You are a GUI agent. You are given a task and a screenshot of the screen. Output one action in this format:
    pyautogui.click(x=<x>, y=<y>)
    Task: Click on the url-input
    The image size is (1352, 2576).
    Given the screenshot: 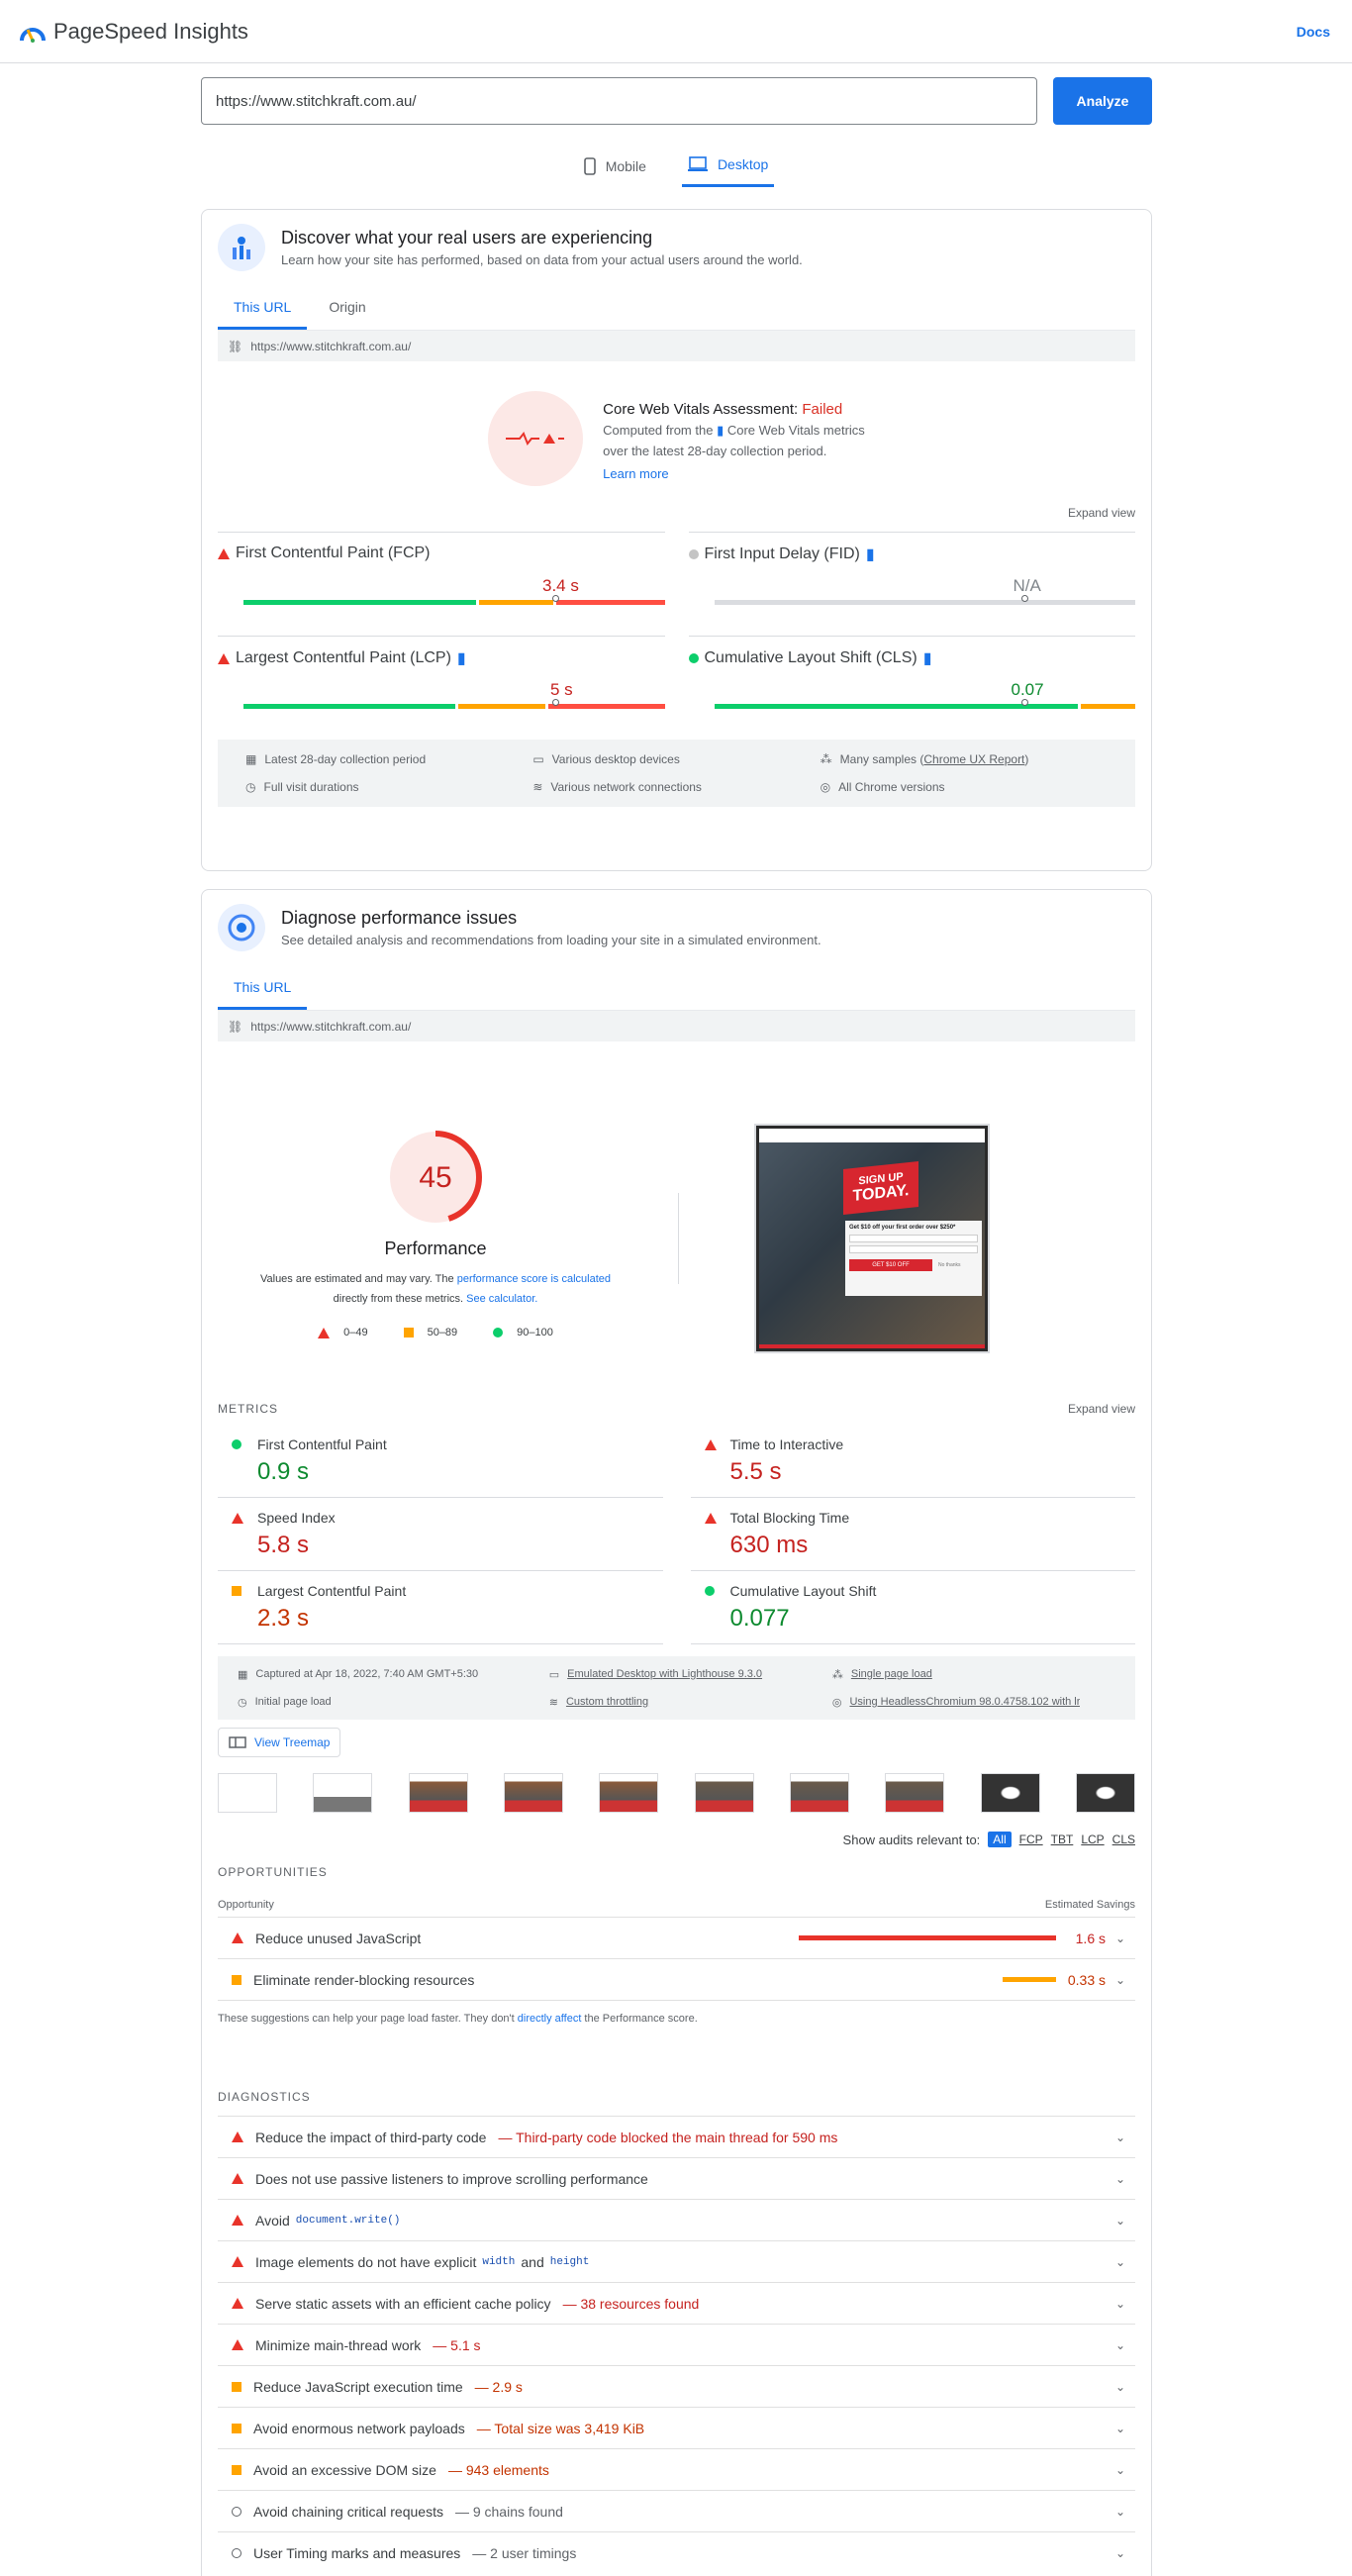 What is the action you would take?
    pyautogui.click(x=619, y=101)
    